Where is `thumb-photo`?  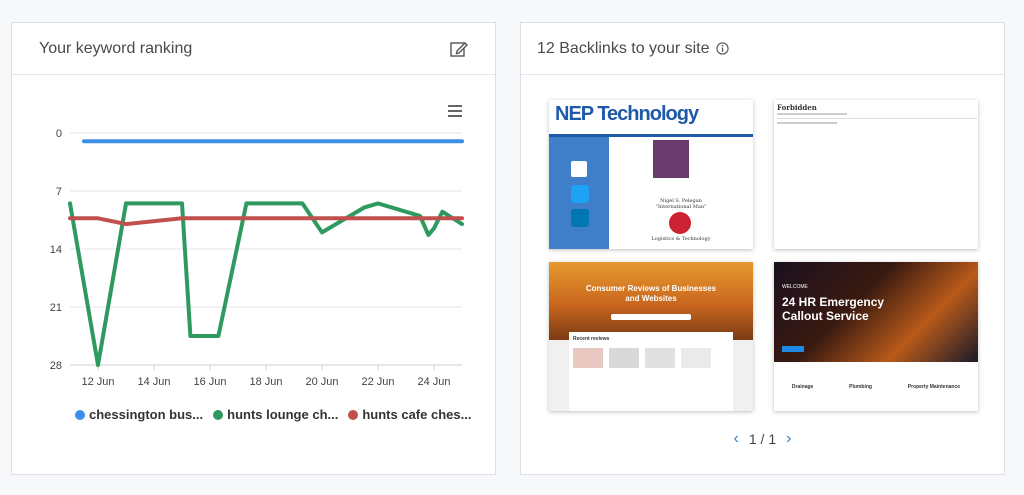
thumb-photo is located at coordinates (671, 159).